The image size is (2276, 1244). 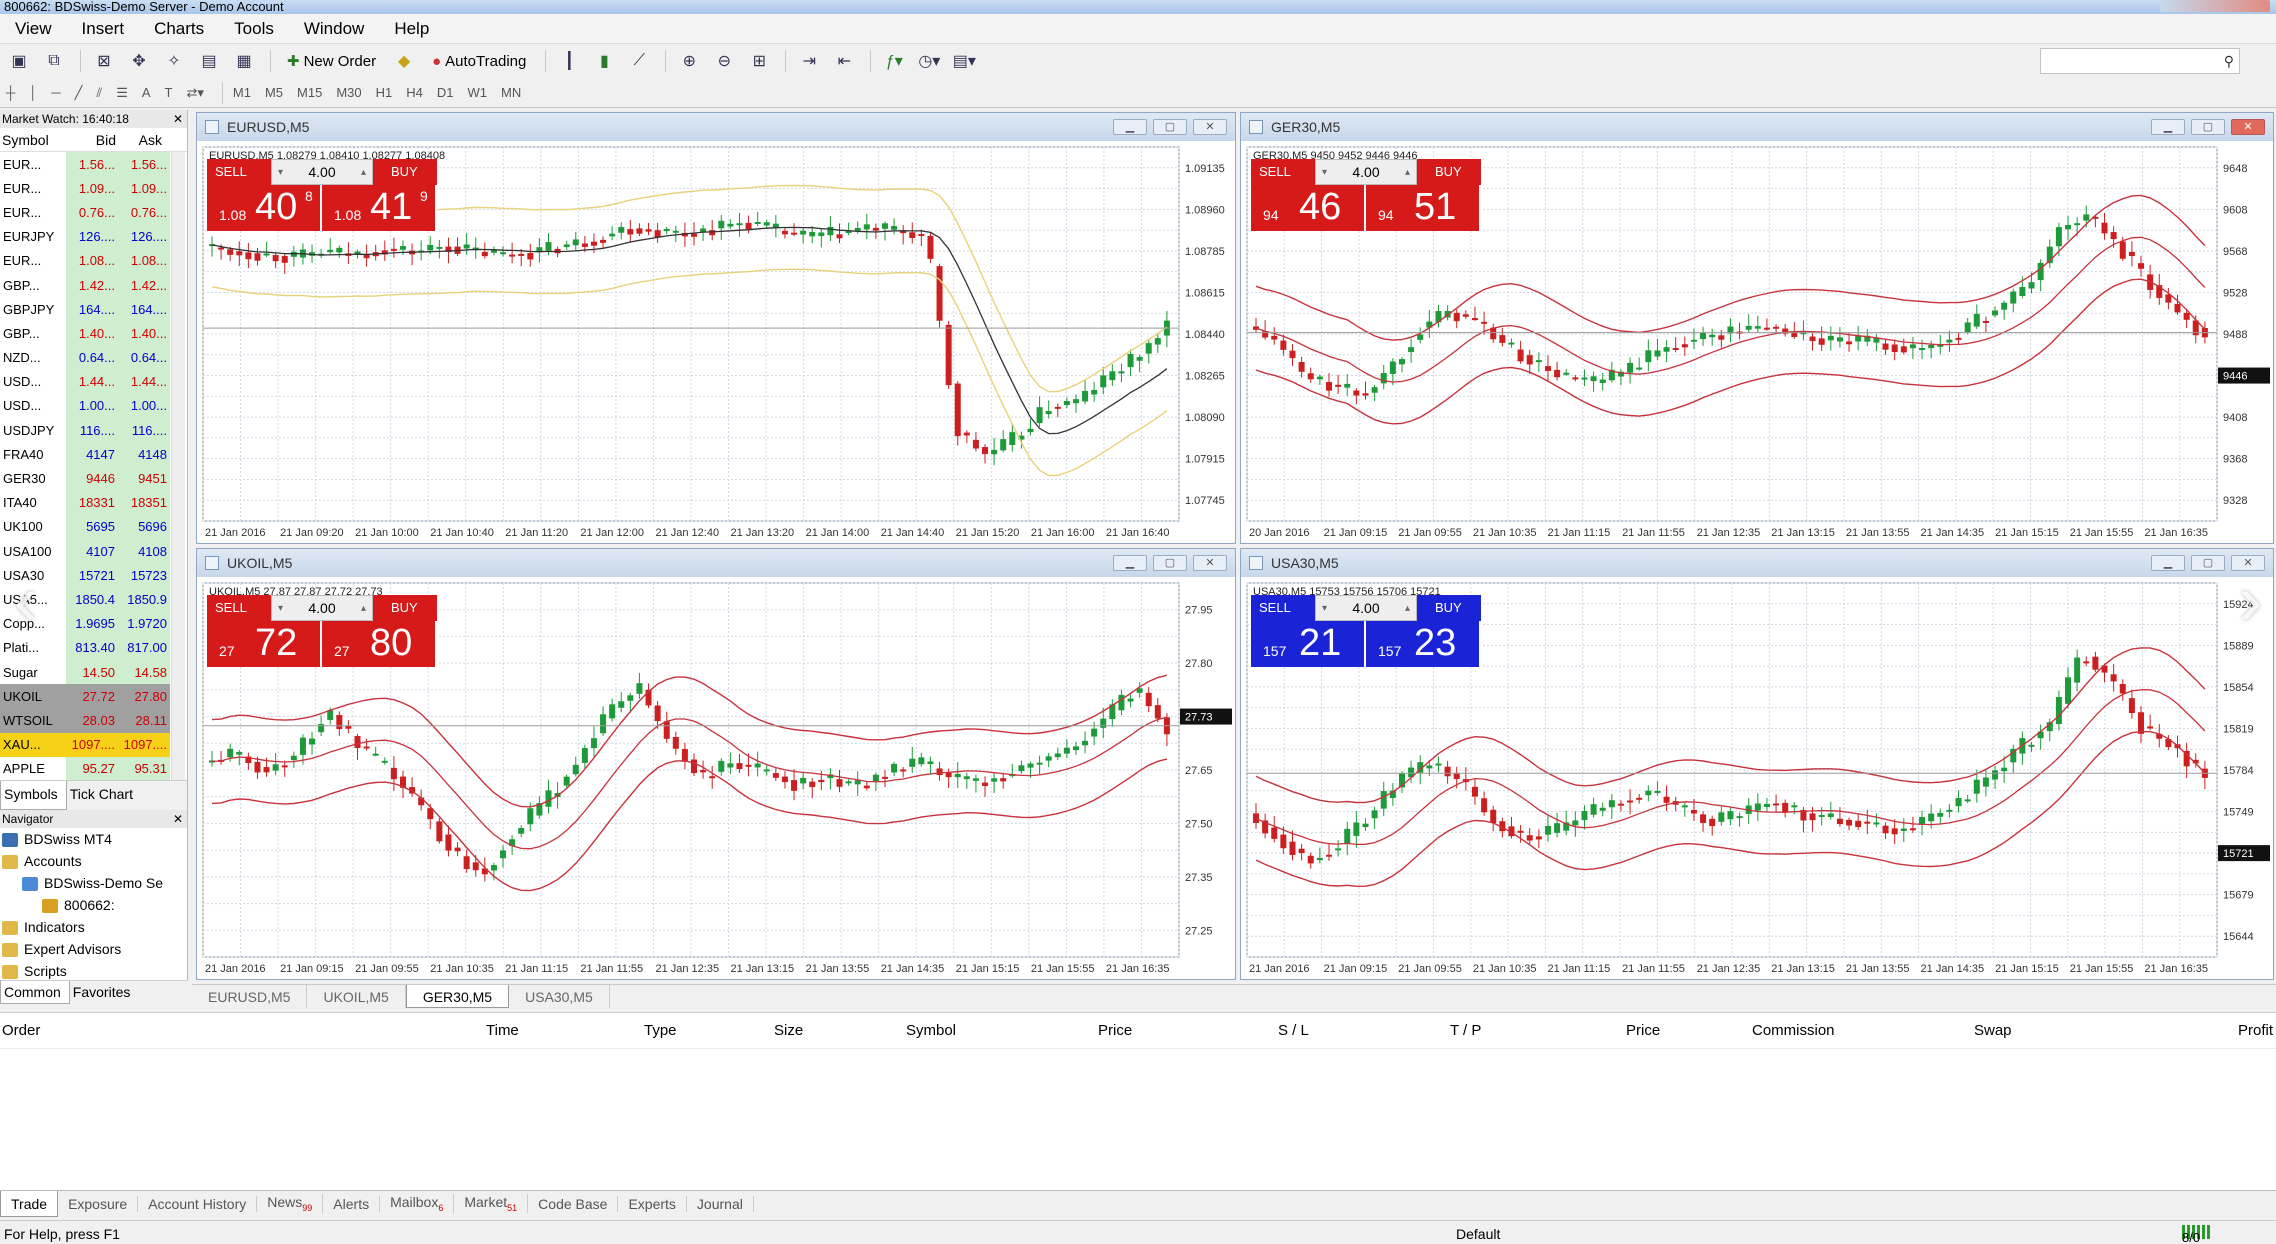 What do you see at coordinates (1757, 563) in the screenshot?
I see `chart-window-titlebar: USA30,M5 ▁ ▢ ✕` at bounding box center [1757, 563].